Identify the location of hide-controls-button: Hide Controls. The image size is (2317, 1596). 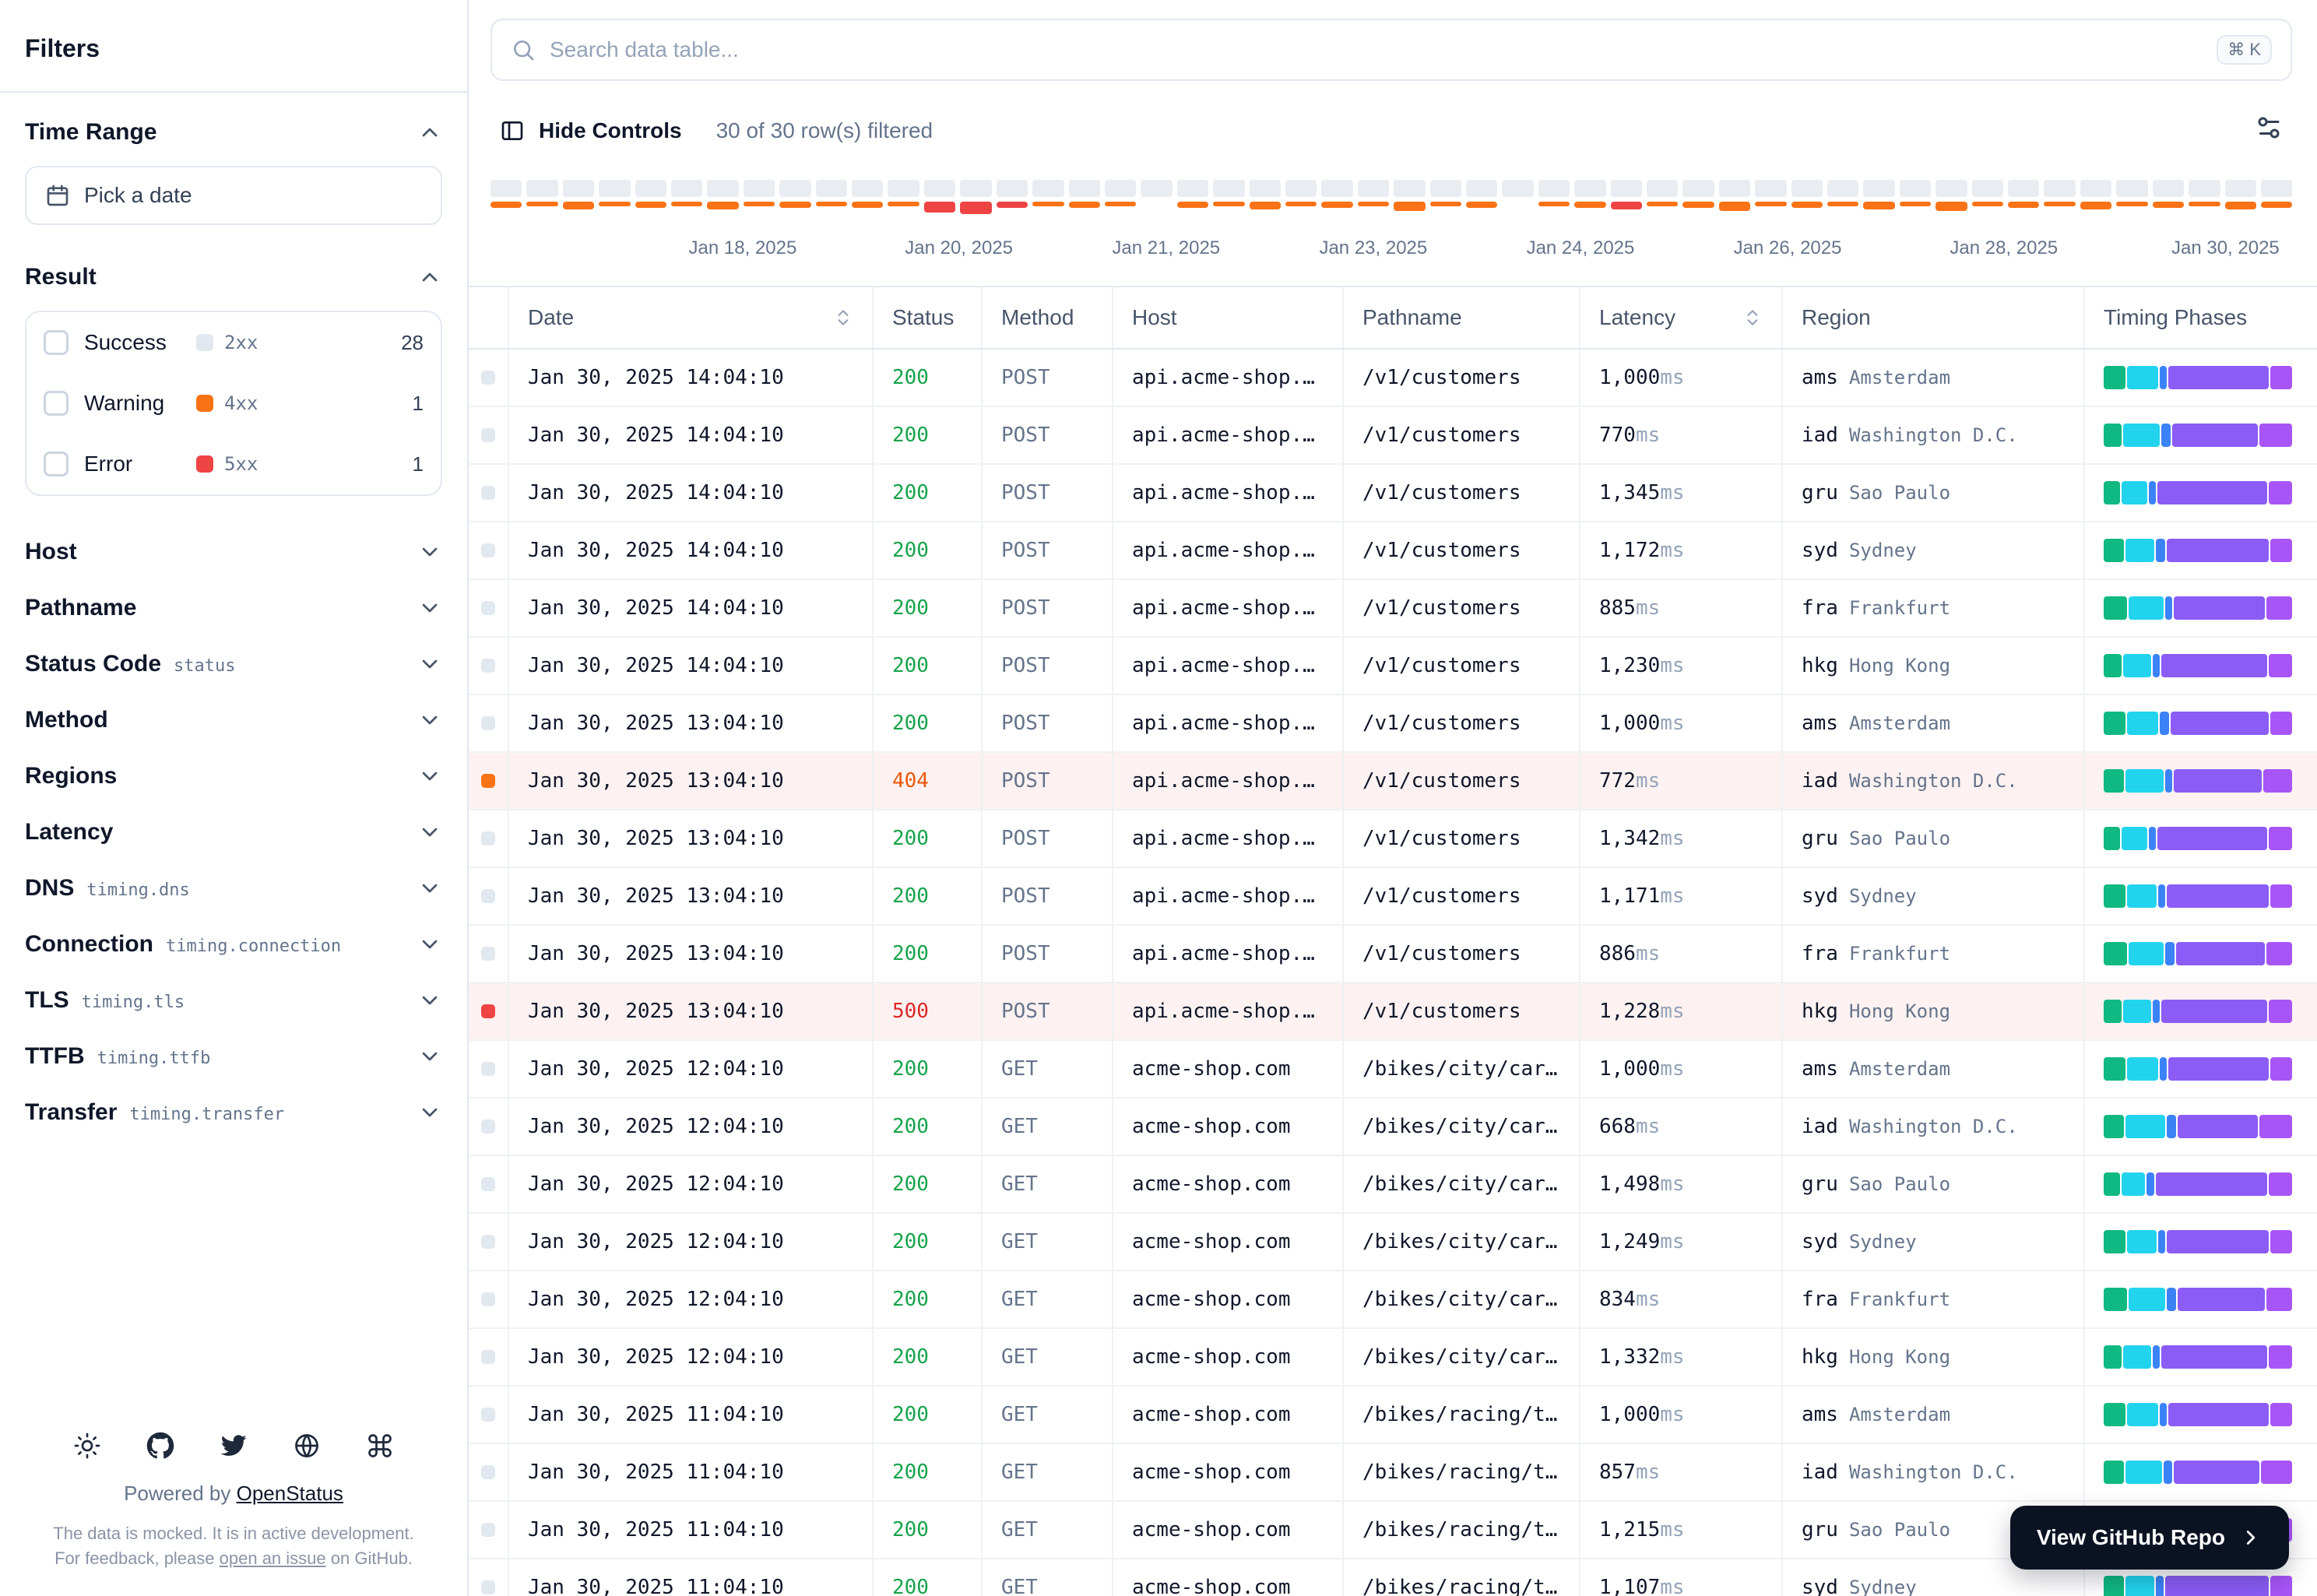
(590, 130).